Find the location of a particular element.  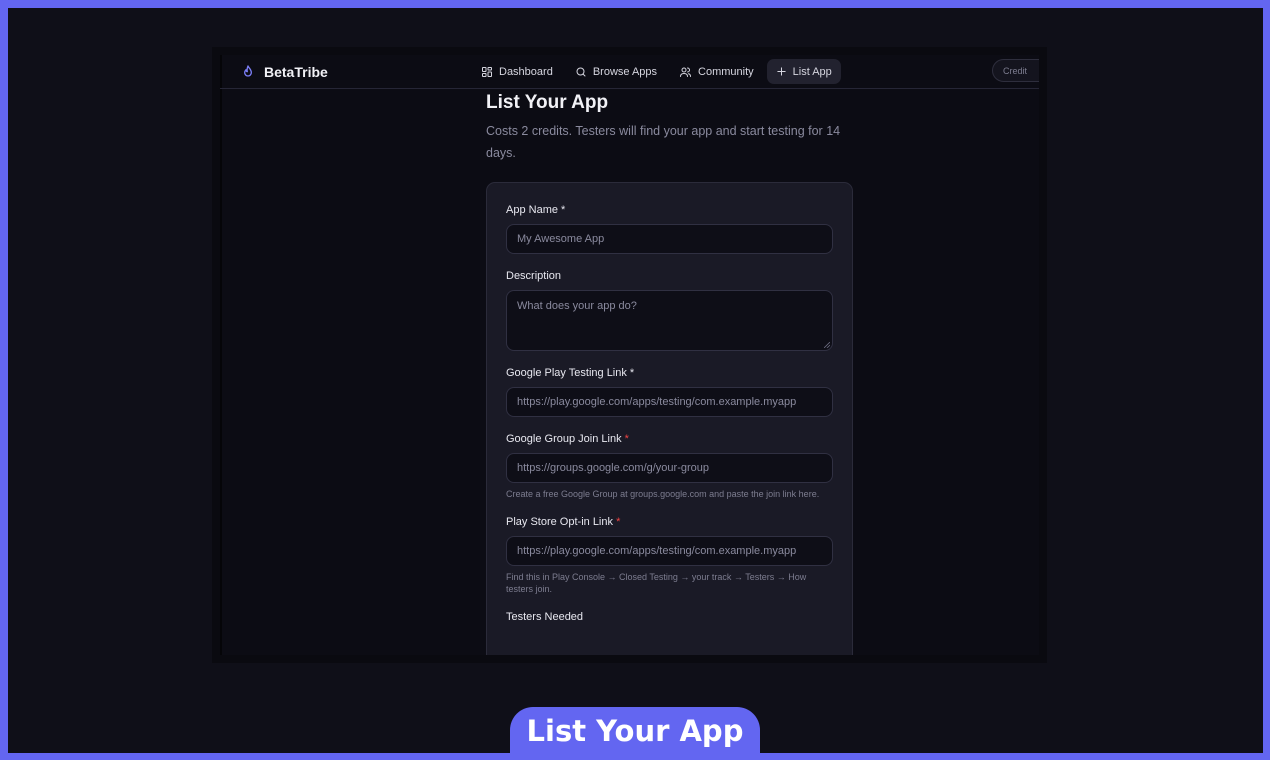

brand-logo: BetaTribe is located at coordinates (284, 71).